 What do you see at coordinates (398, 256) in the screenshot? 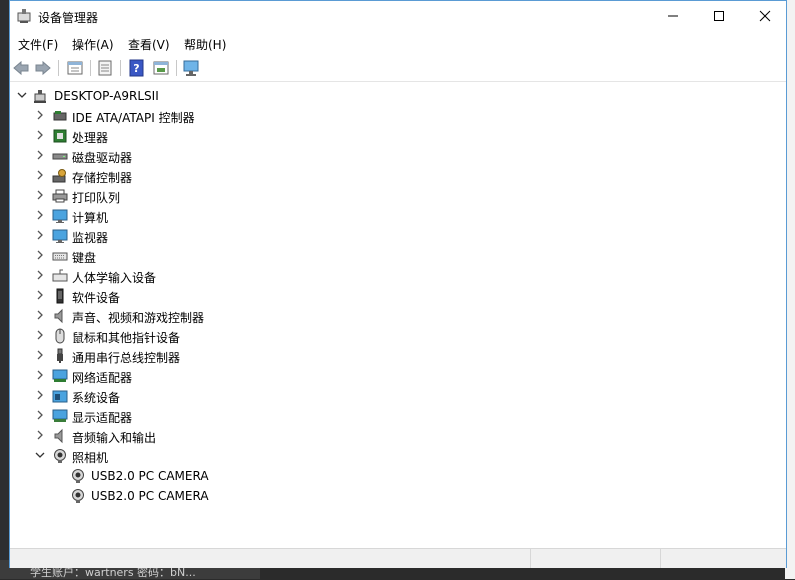
I see `tree-category-keyboard: 键盘` at bounding box center [398, 256].